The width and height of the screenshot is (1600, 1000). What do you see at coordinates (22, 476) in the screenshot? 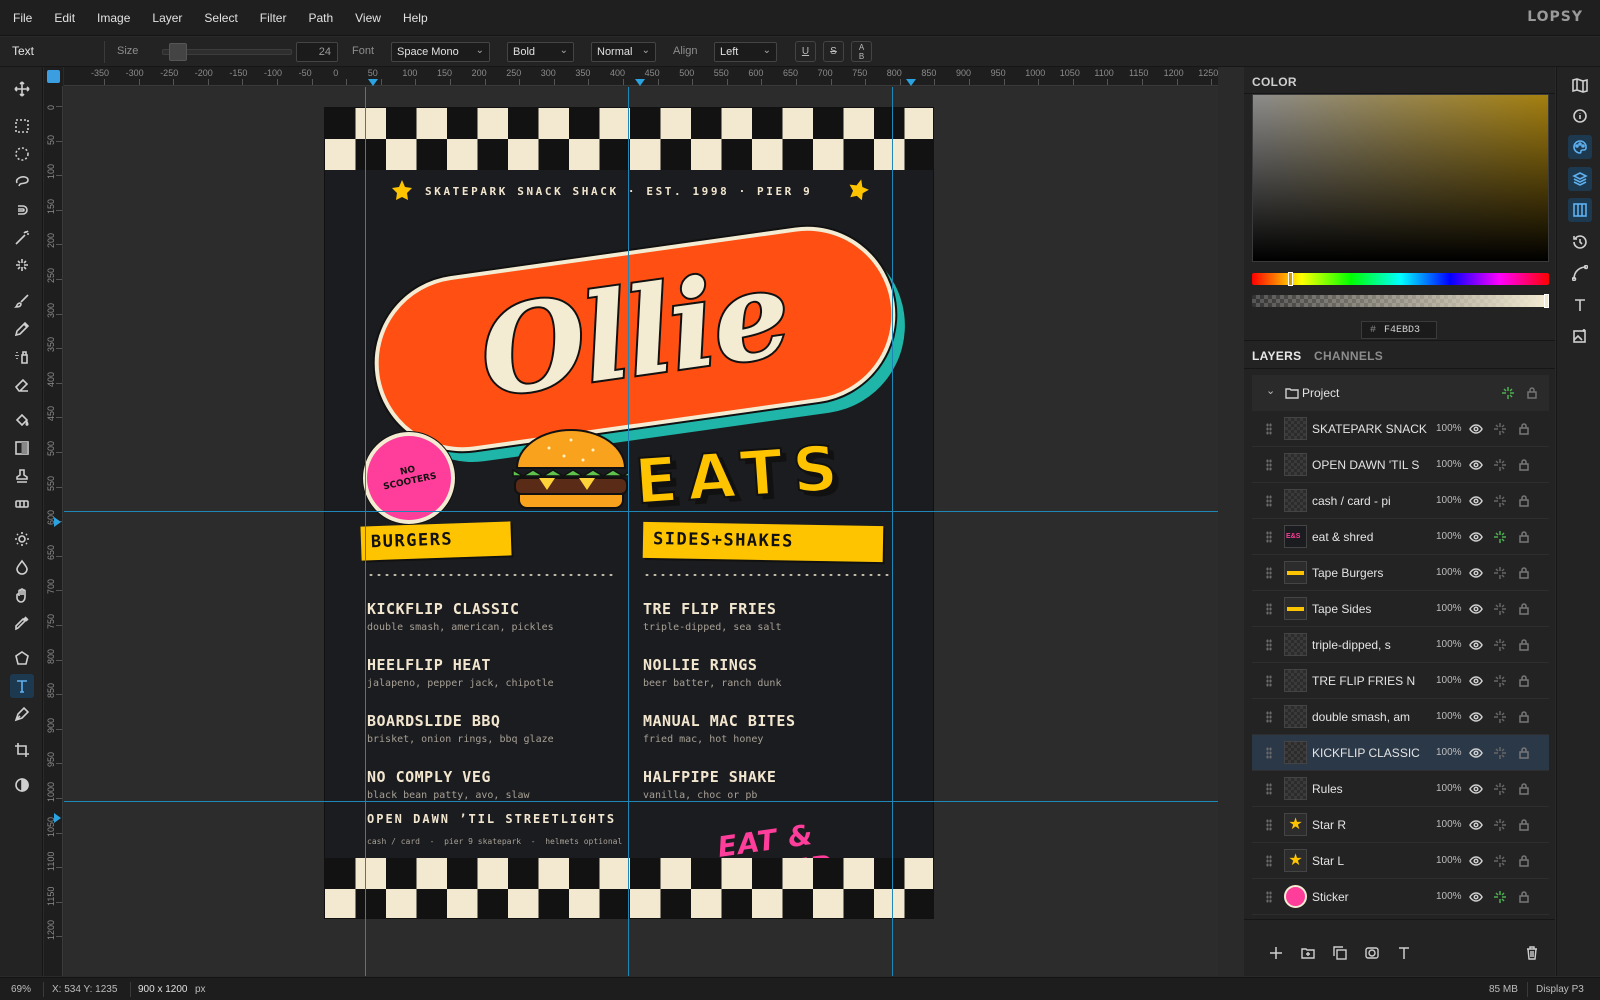
I see `stamp-tool` at bounding box center [22, 476].